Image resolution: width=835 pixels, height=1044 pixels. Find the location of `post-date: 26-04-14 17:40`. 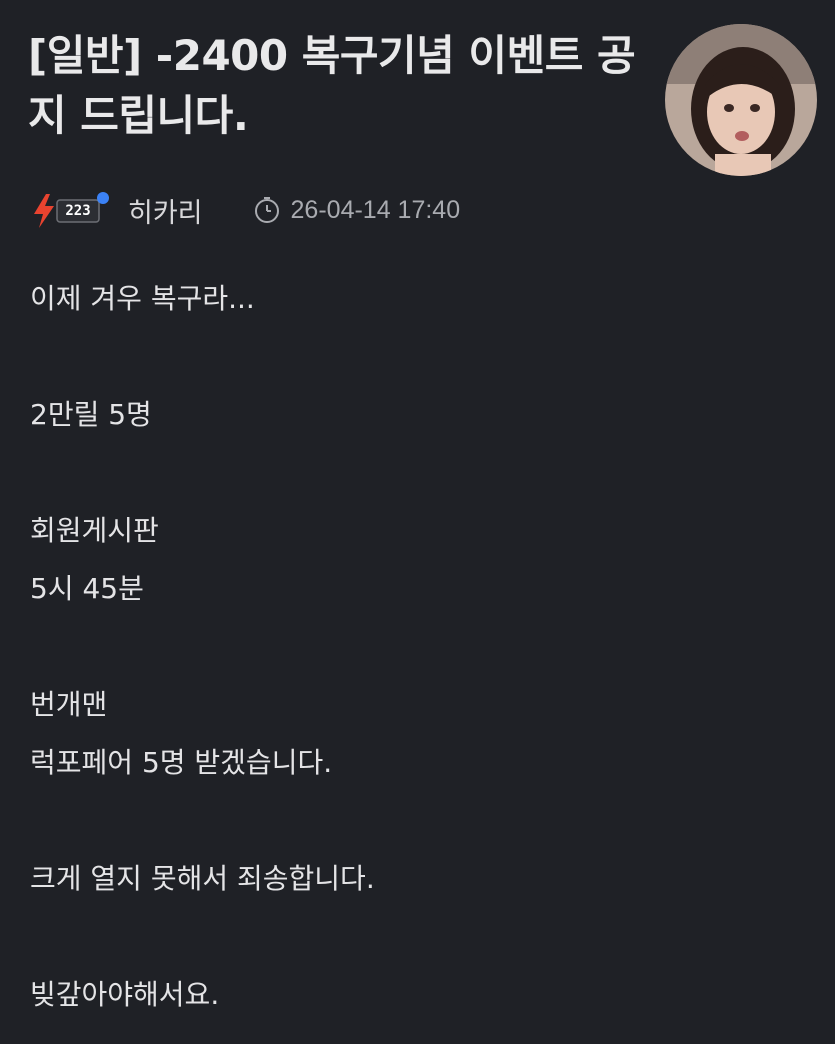

post-date: 26-04-14 17:40 is located at coordinates (375, 209).